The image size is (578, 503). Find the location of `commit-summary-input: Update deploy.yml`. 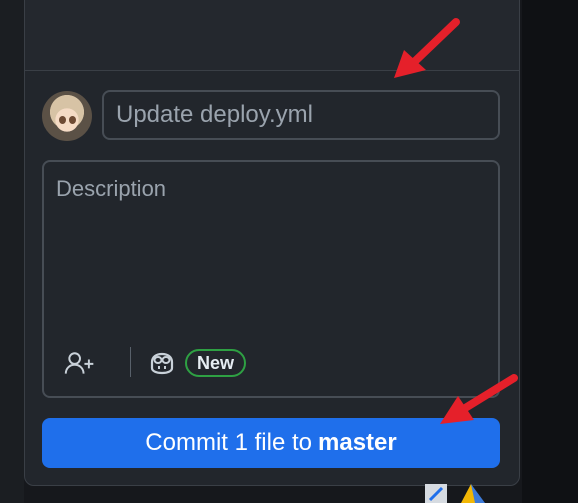

commit-summary-input: Update deploy.yml is located at coordinates (301, 115).